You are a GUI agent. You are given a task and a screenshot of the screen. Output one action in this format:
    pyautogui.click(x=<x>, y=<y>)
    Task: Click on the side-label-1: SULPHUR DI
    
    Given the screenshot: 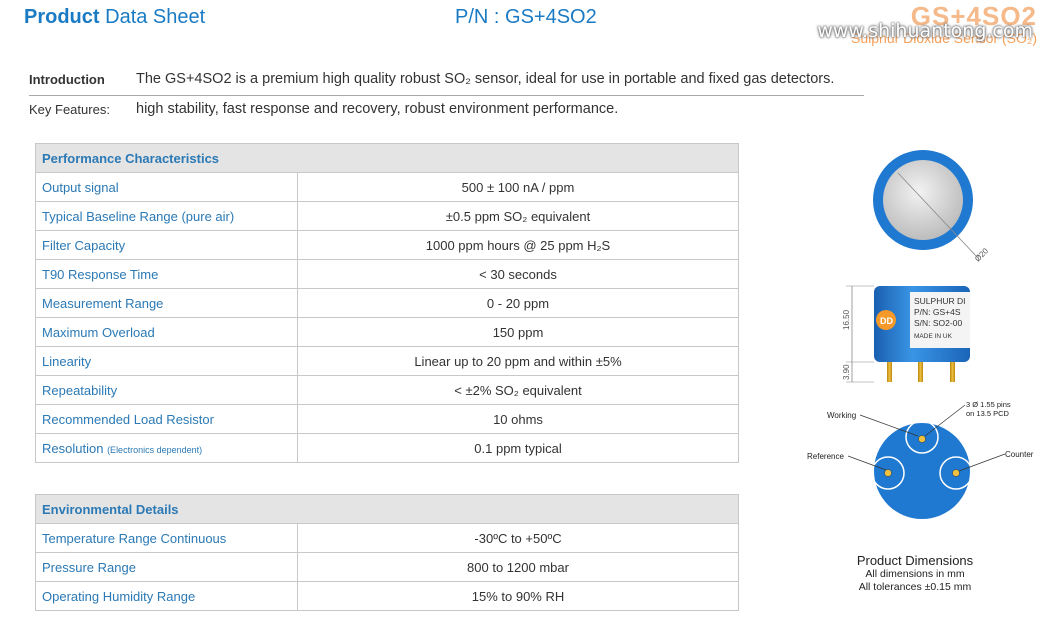 What is the action you would take?
    pyautogui.click(x=939, y=301)
    